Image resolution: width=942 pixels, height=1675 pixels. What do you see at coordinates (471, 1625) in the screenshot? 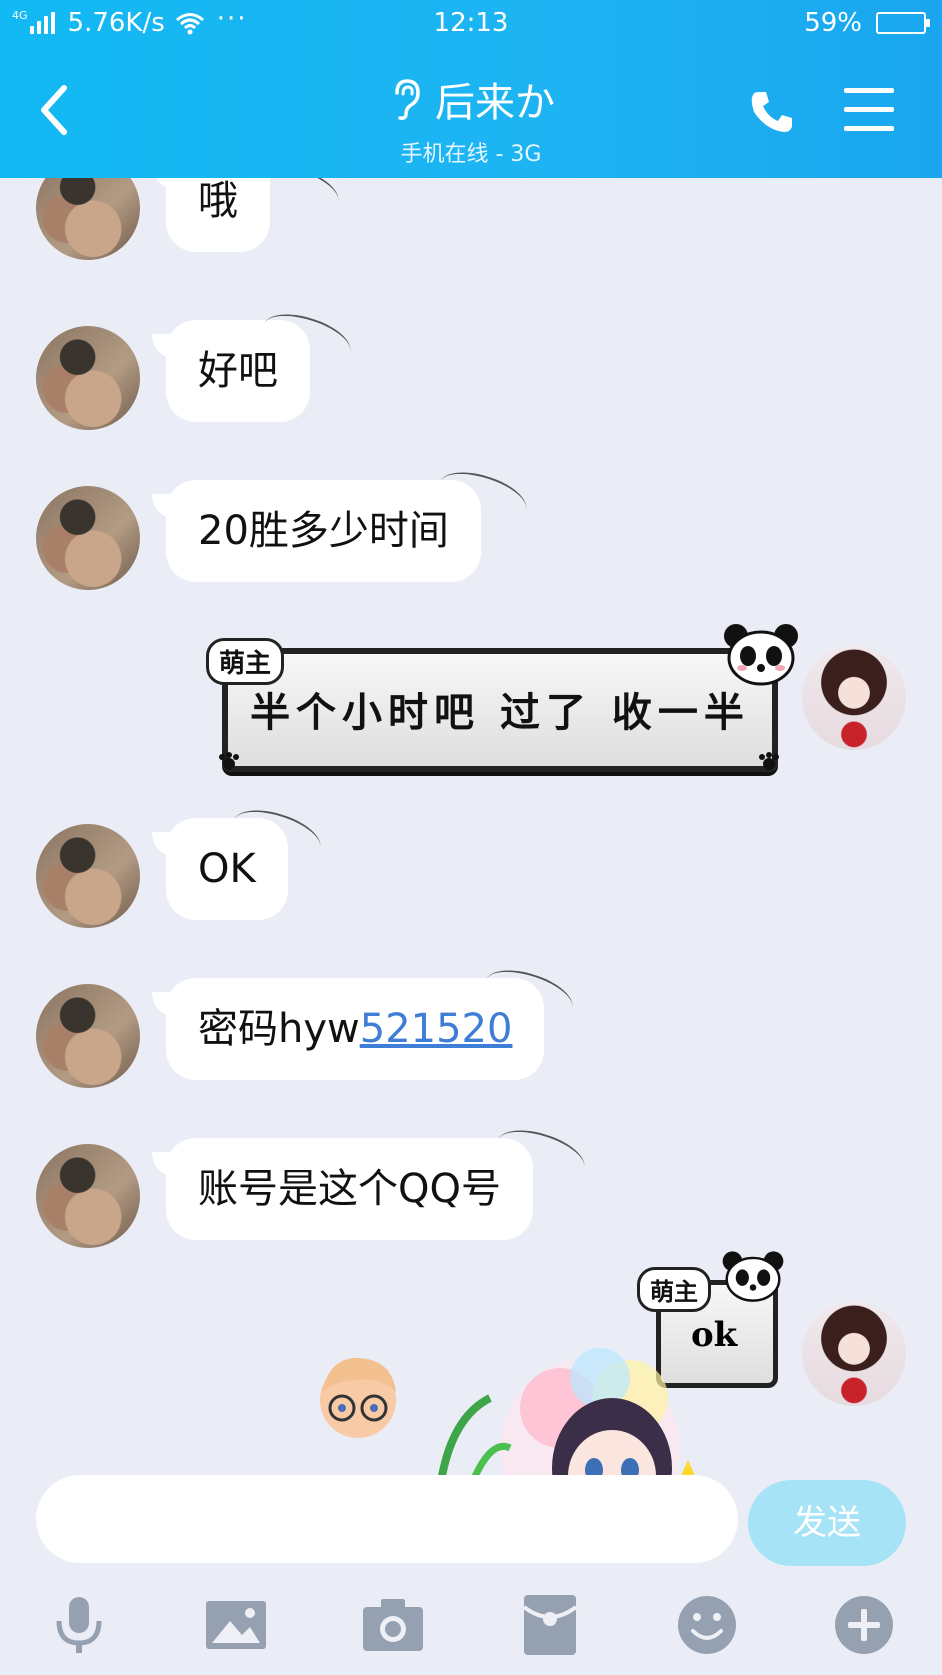
I see `chat-toolbar` at bounding box center [471, 1625].